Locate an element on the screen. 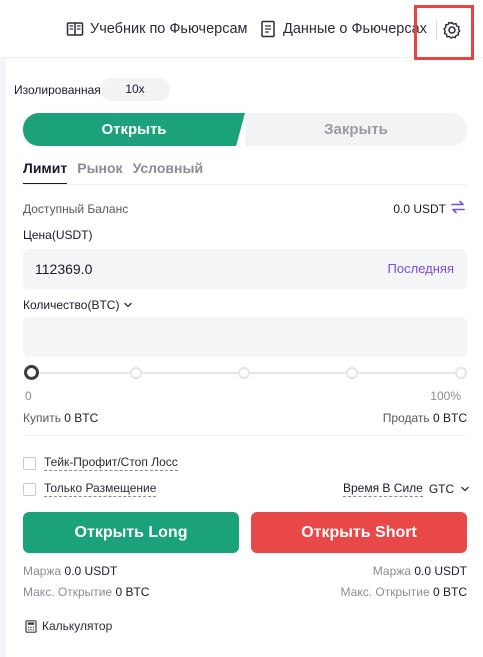 The width and height of the screenshot is (483, 657). available-balance-value: 0.0 USDT is located at coordinates (419, 209).